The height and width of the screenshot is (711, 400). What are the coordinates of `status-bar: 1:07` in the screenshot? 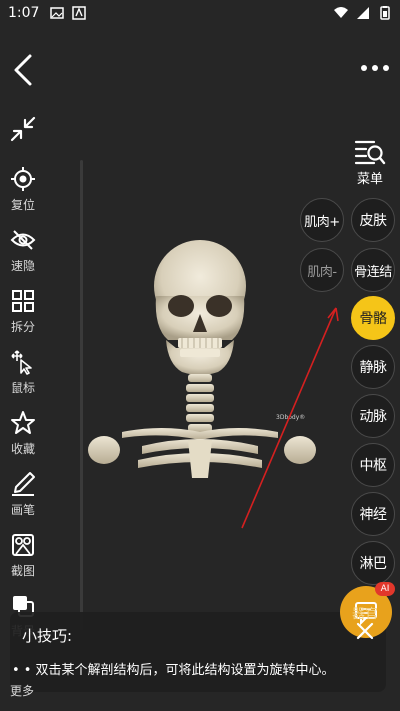 It's located at (200, 13).